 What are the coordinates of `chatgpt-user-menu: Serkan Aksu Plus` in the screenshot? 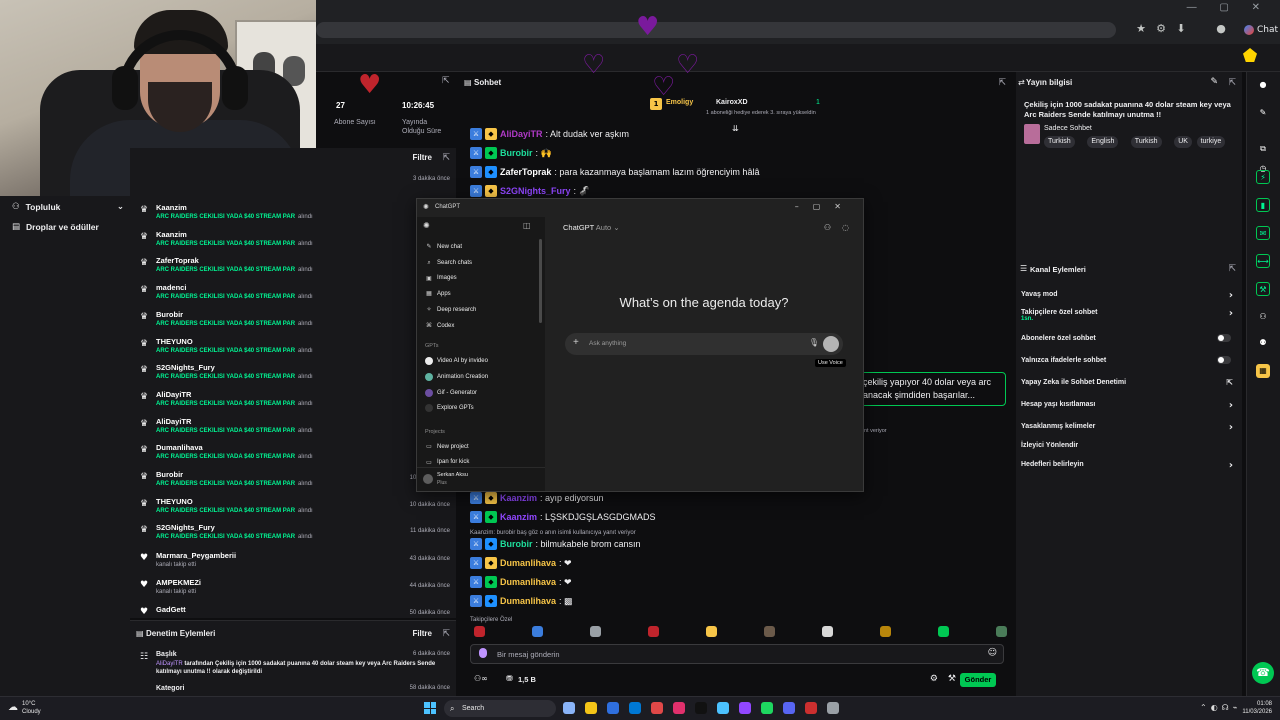 It's located at (481, 479).